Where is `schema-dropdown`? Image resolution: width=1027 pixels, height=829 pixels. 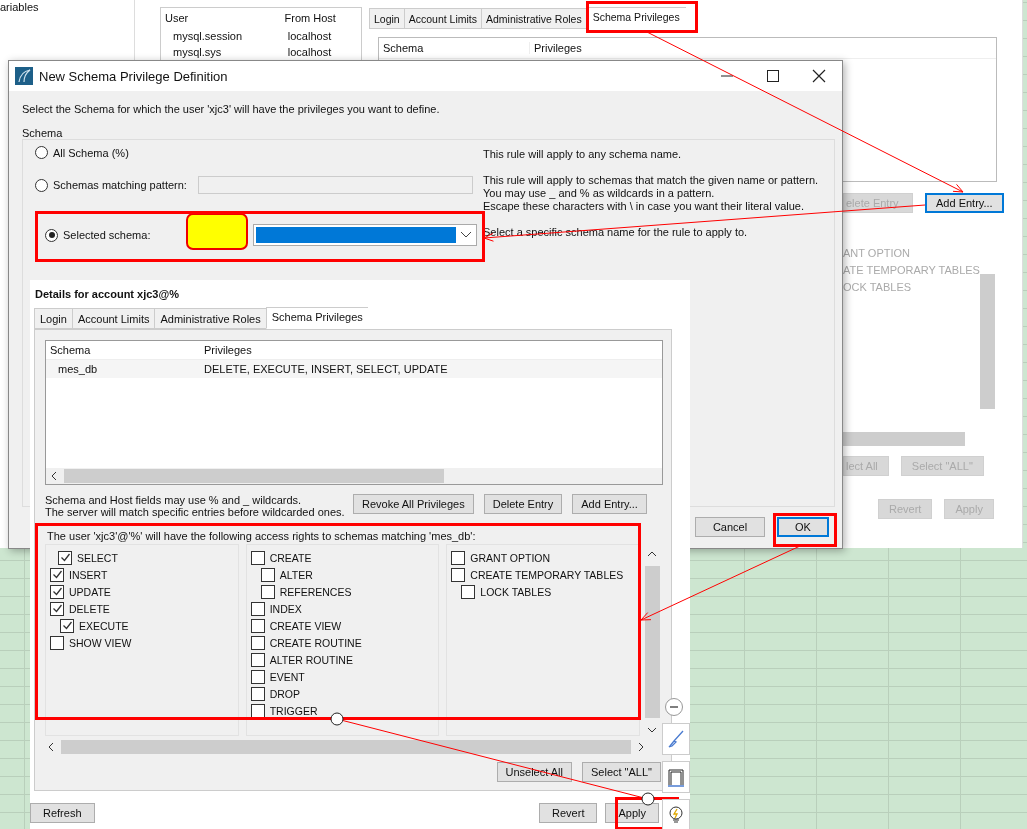
schema-dropdown is located at coordinates (365, 235).